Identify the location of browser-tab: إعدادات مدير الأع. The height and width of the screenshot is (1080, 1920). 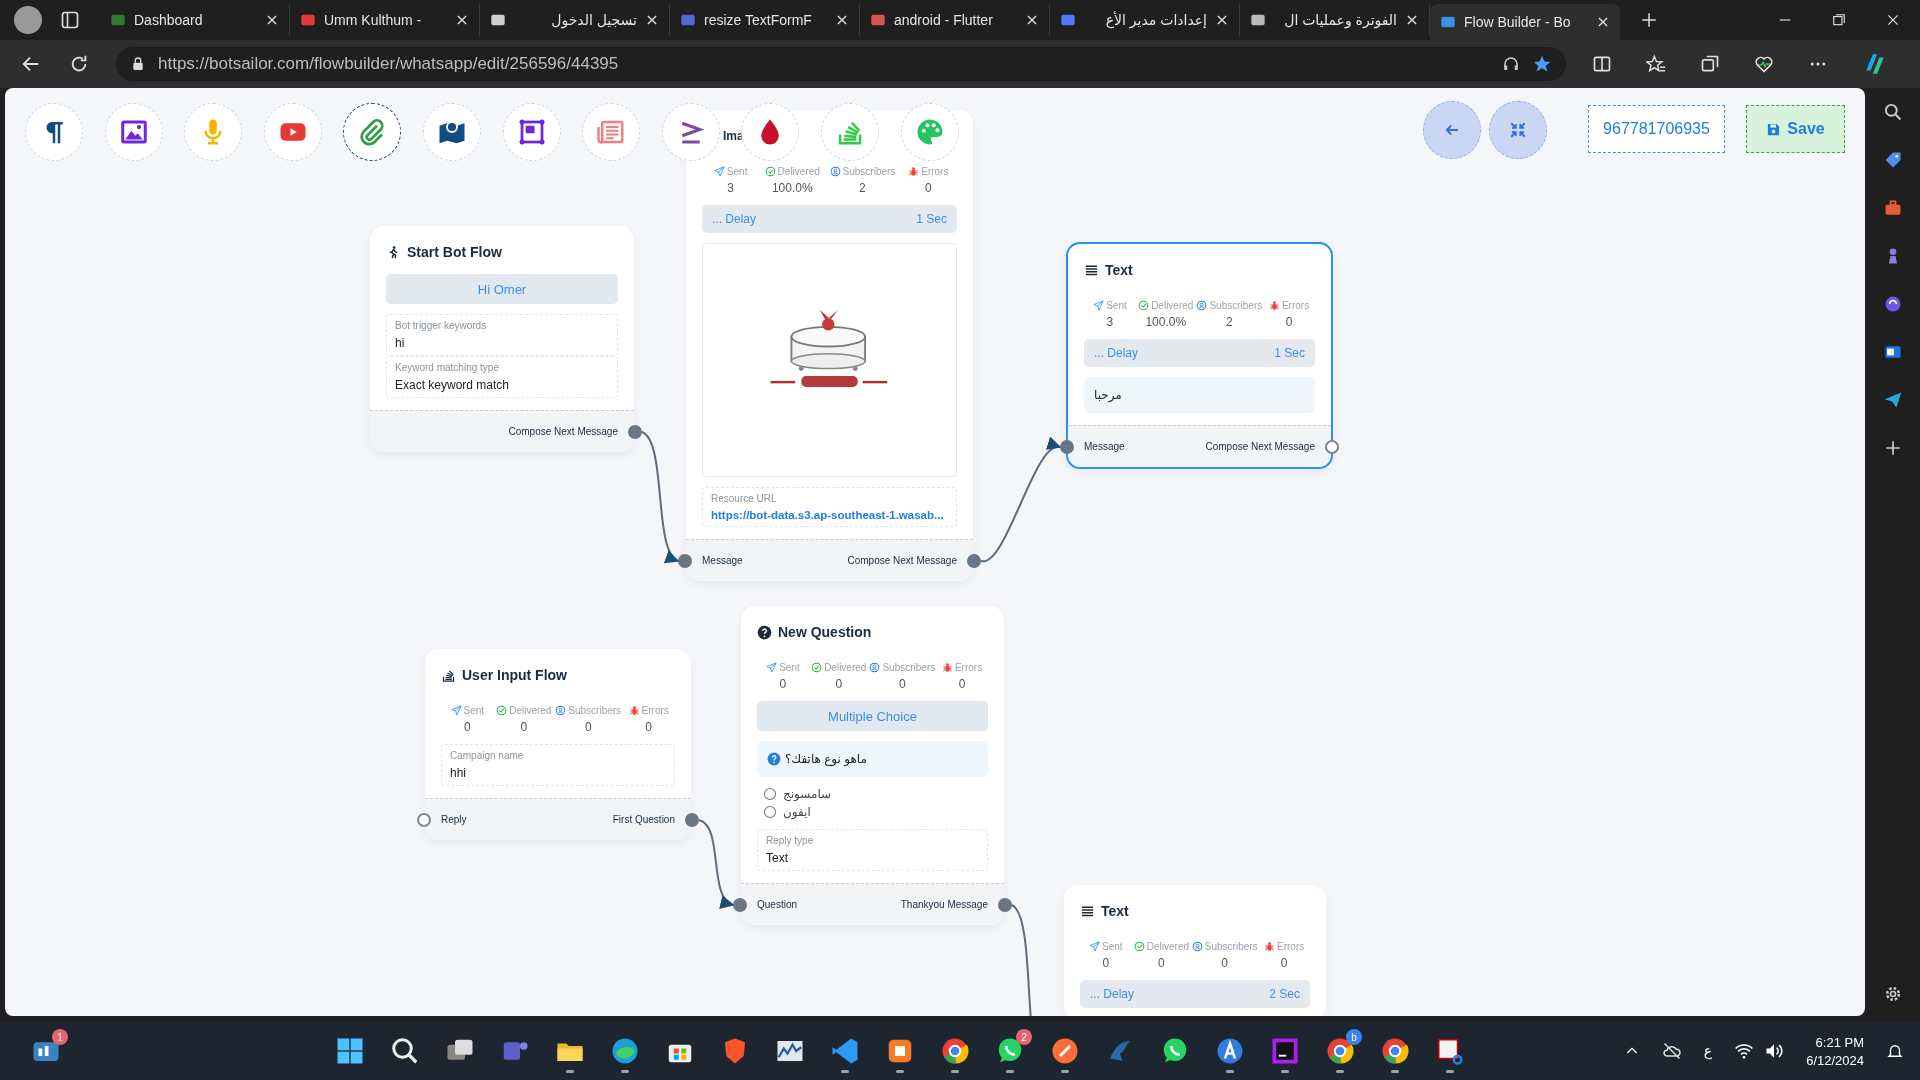
(1145, 20).